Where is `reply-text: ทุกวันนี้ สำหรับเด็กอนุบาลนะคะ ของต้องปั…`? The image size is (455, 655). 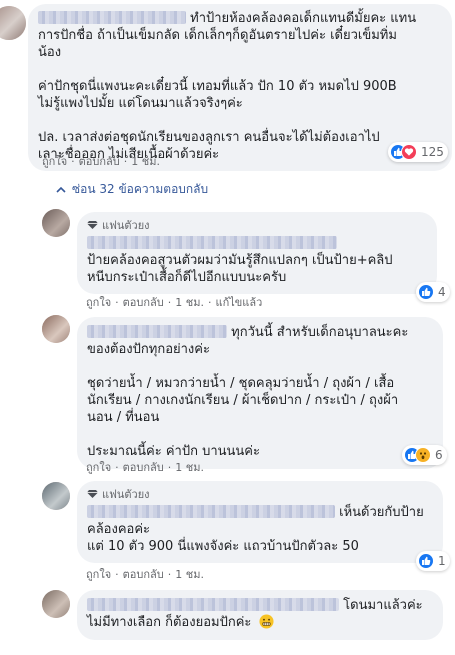
reply-text: ทุกวันนี้ สำหรับเด็กอนุบาลนะคะ ของต้องปั… is located at coordinates (248, 392).